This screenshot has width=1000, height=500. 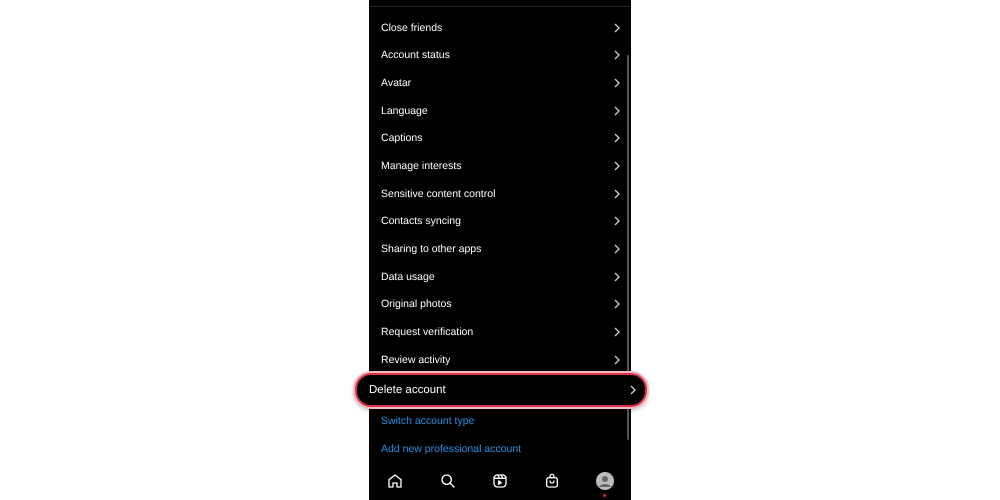 What do you see at coordinates (500, 360) in the screenshot?
I see `settings-item: Review activity` at bounding box center [500, 360].